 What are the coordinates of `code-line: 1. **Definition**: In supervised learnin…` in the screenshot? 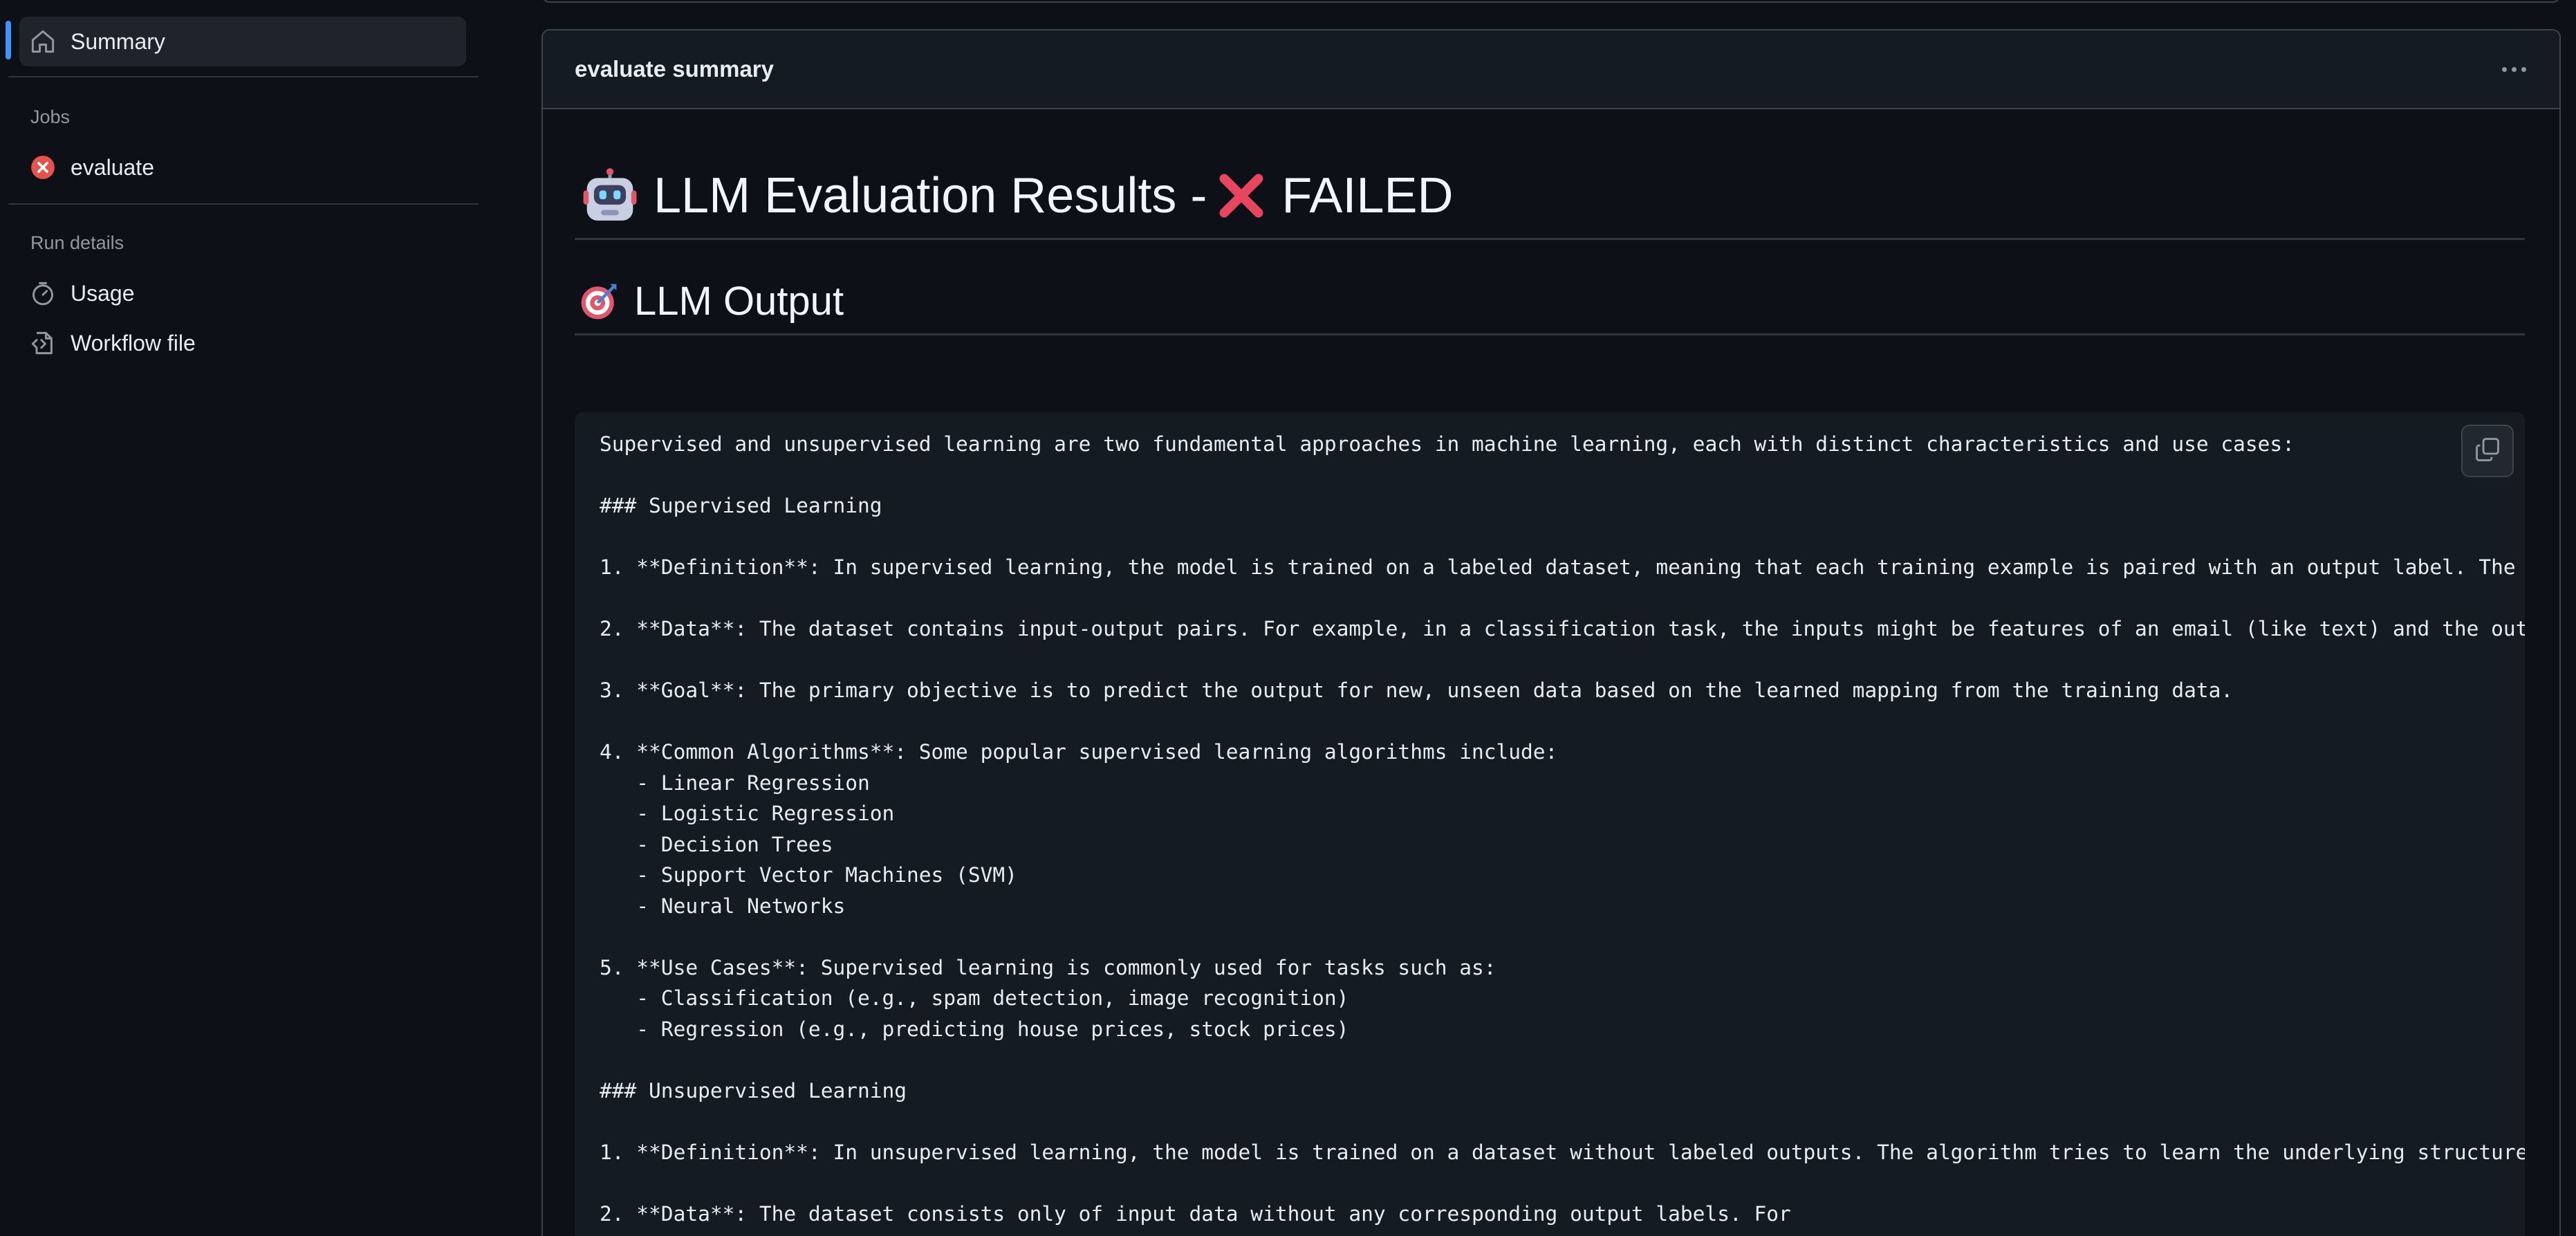 It's located at (1562, 567).